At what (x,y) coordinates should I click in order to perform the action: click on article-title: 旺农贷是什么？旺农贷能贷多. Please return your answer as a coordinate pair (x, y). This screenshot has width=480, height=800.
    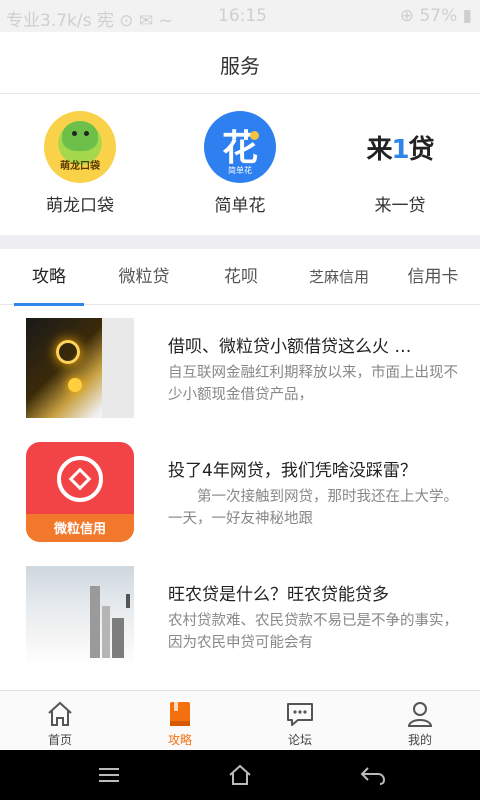
    Looking at the image, I should click on (278, 595).